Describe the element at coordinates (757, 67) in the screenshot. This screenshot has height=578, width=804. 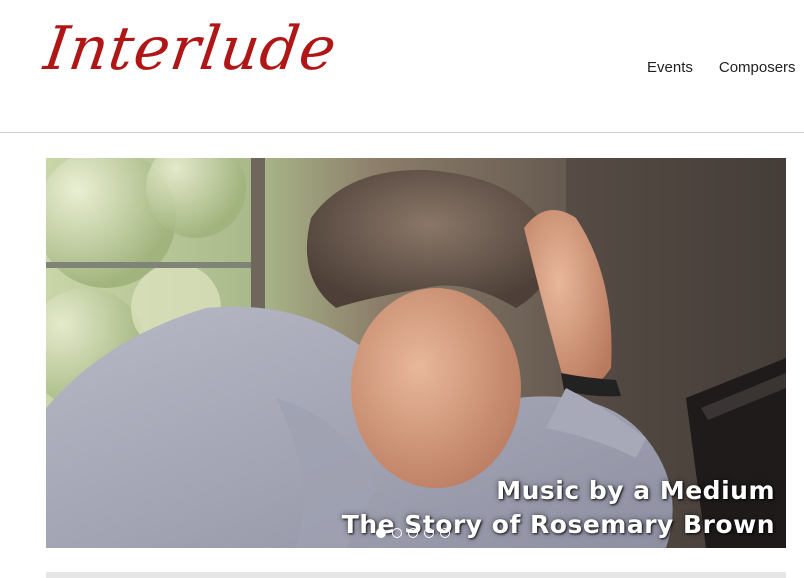
I see `nav-item-composers: Composers` at that location.